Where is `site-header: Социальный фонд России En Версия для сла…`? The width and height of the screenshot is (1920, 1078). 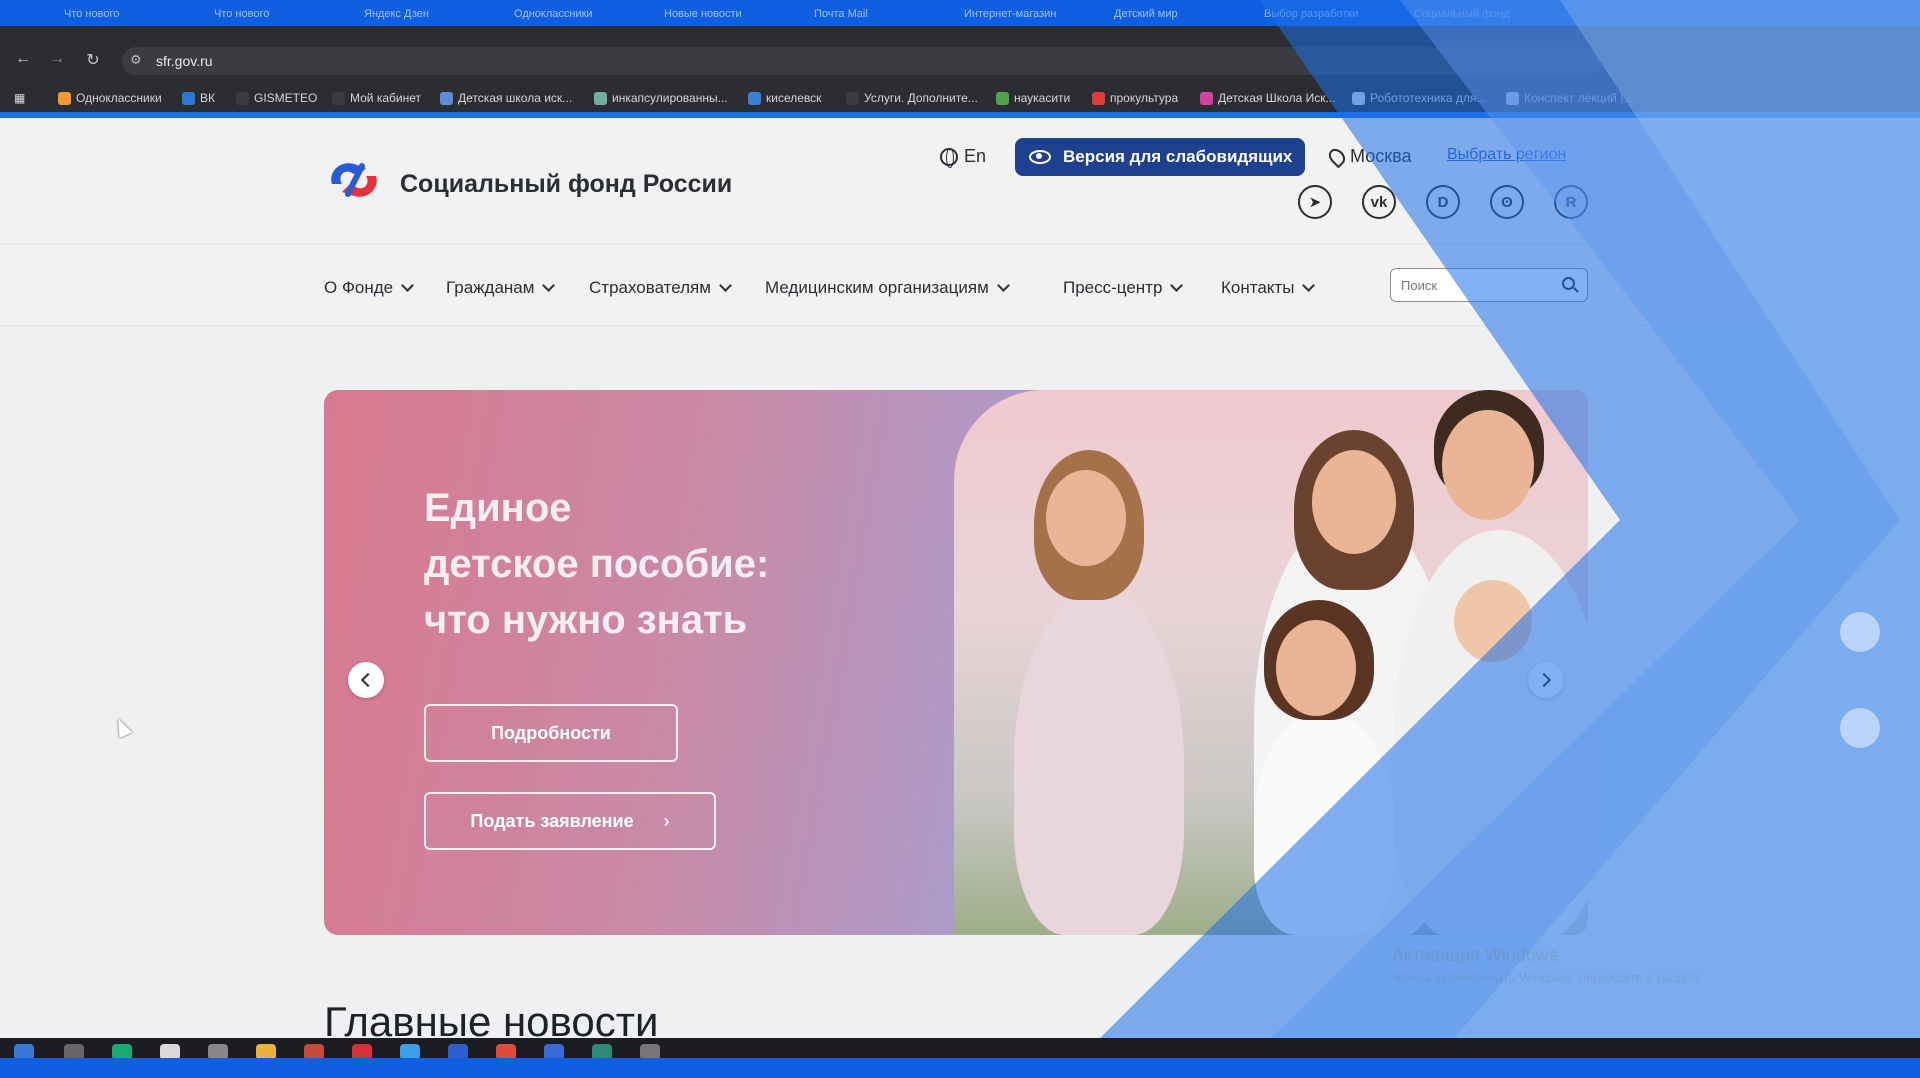
site-header: Социальный фонд России En Версия для сла… is located at coordinates (960, 181).